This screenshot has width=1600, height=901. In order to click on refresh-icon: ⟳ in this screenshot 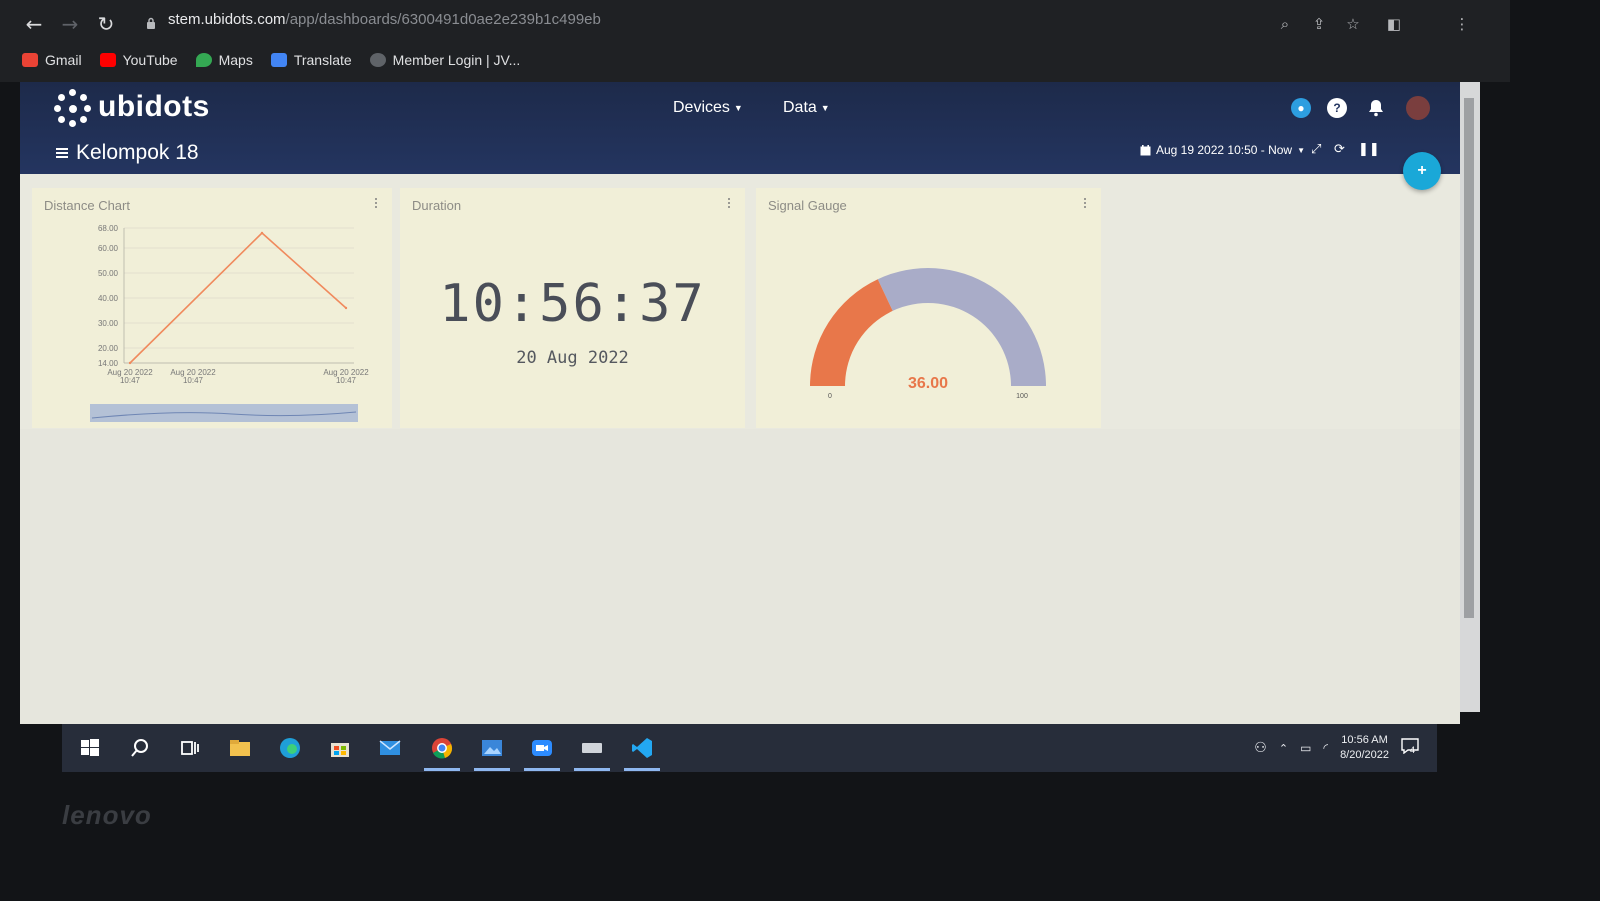, I will do `click(1339, 149)`.